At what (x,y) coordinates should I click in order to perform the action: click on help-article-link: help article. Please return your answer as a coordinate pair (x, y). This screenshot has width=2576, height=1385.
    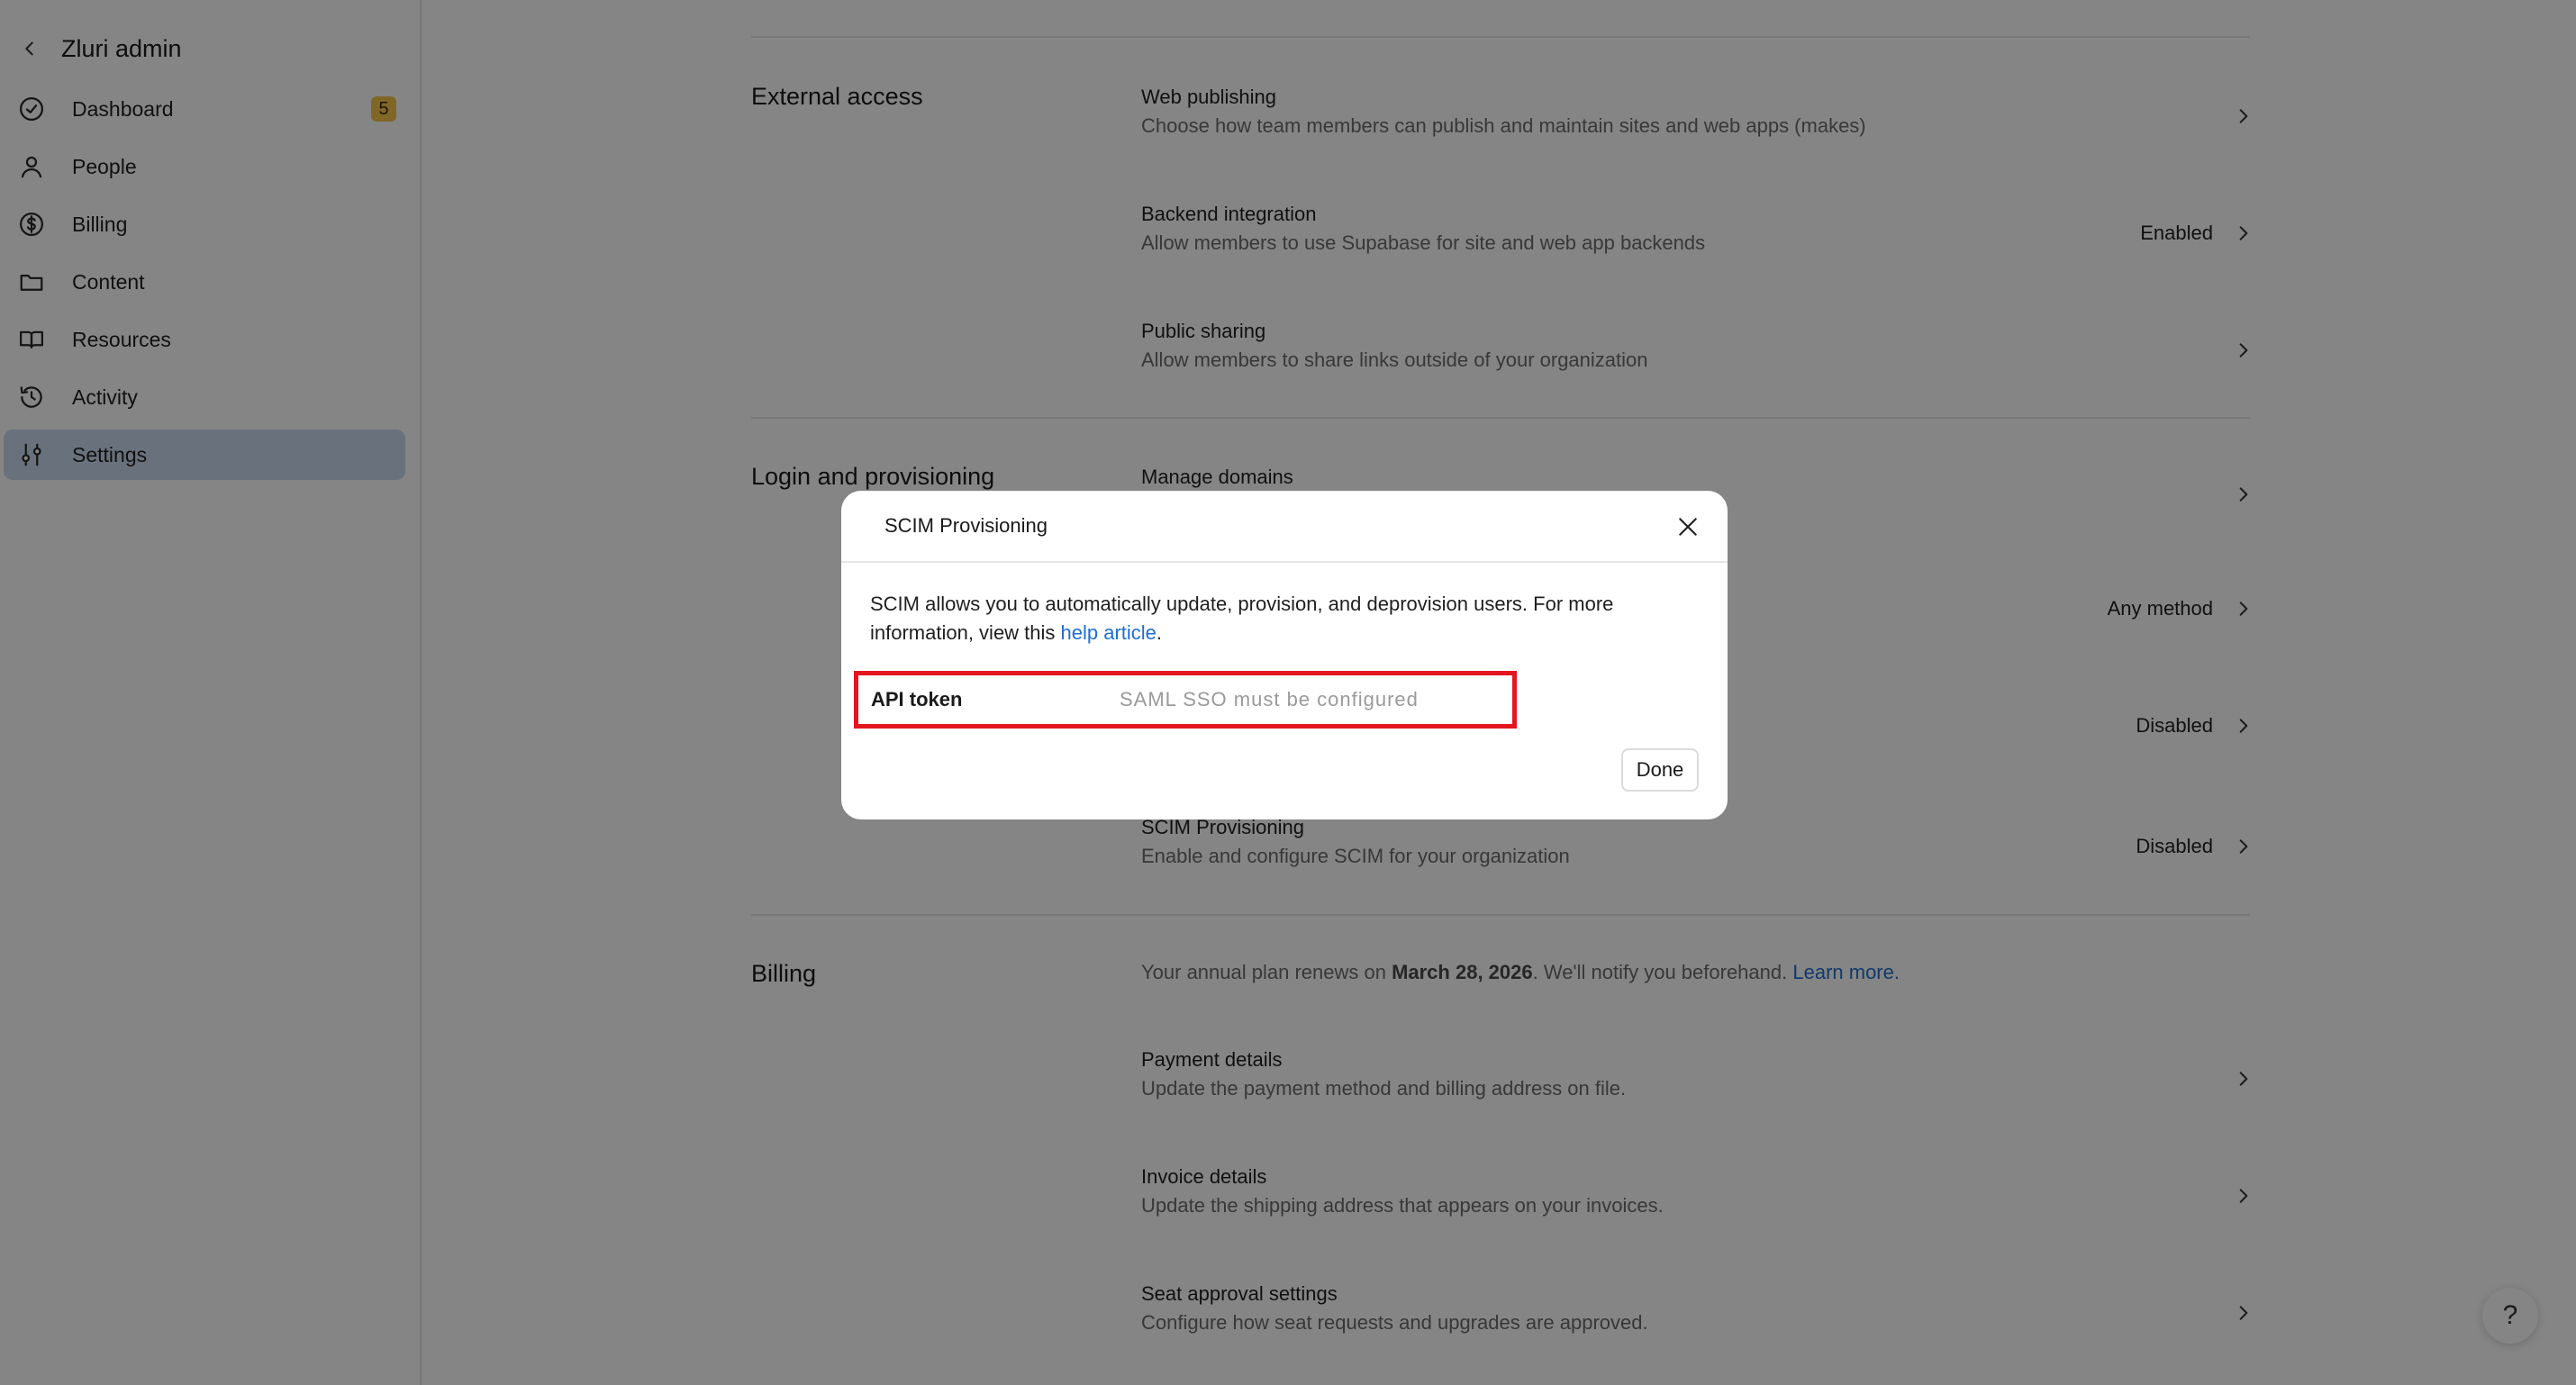
    Looking at the image, I should click on (1108, 632).